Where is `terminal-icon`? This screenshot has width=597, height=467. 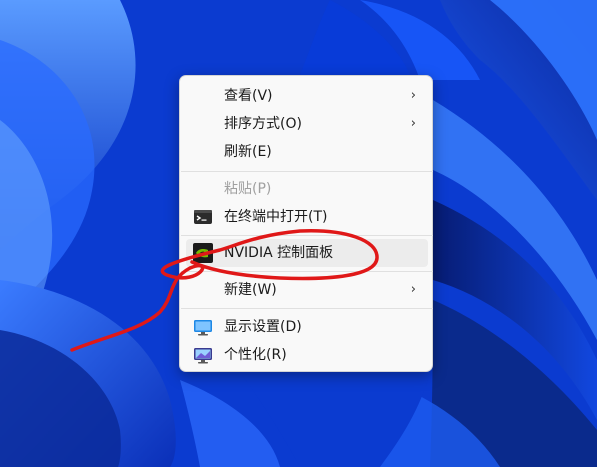 terminal-icon is located at coordinates (203, 217).